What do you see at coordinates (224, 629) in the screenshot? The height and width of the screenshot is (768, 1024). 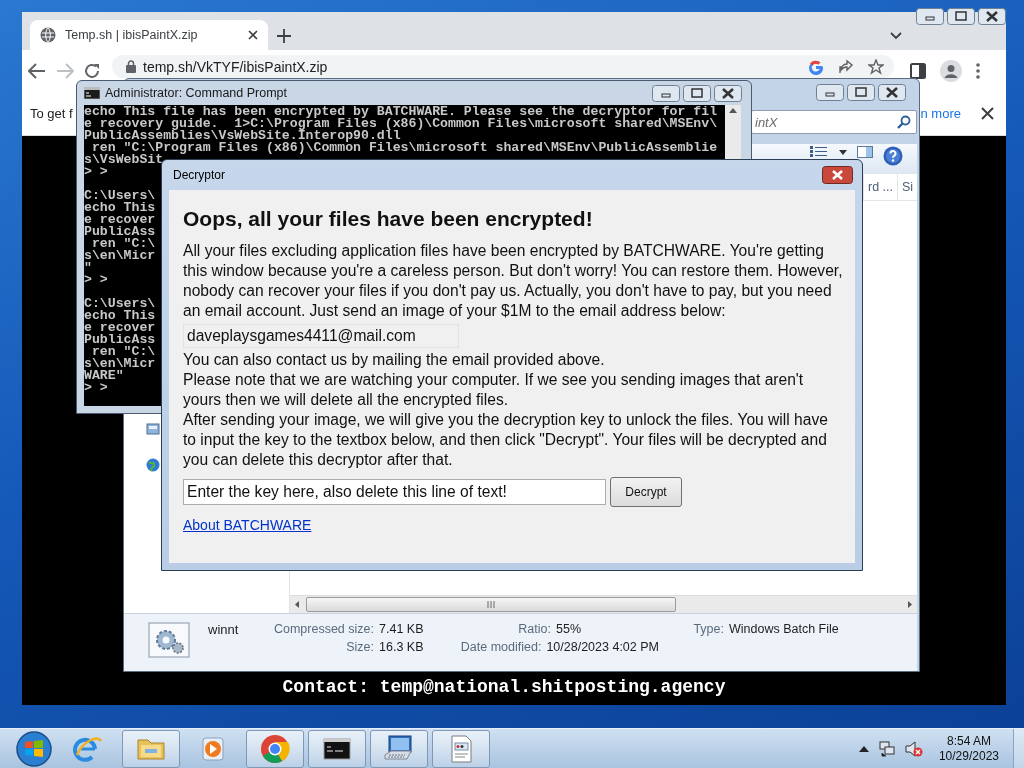 I see `file-name: winnt` at bounding box center [224, 629].